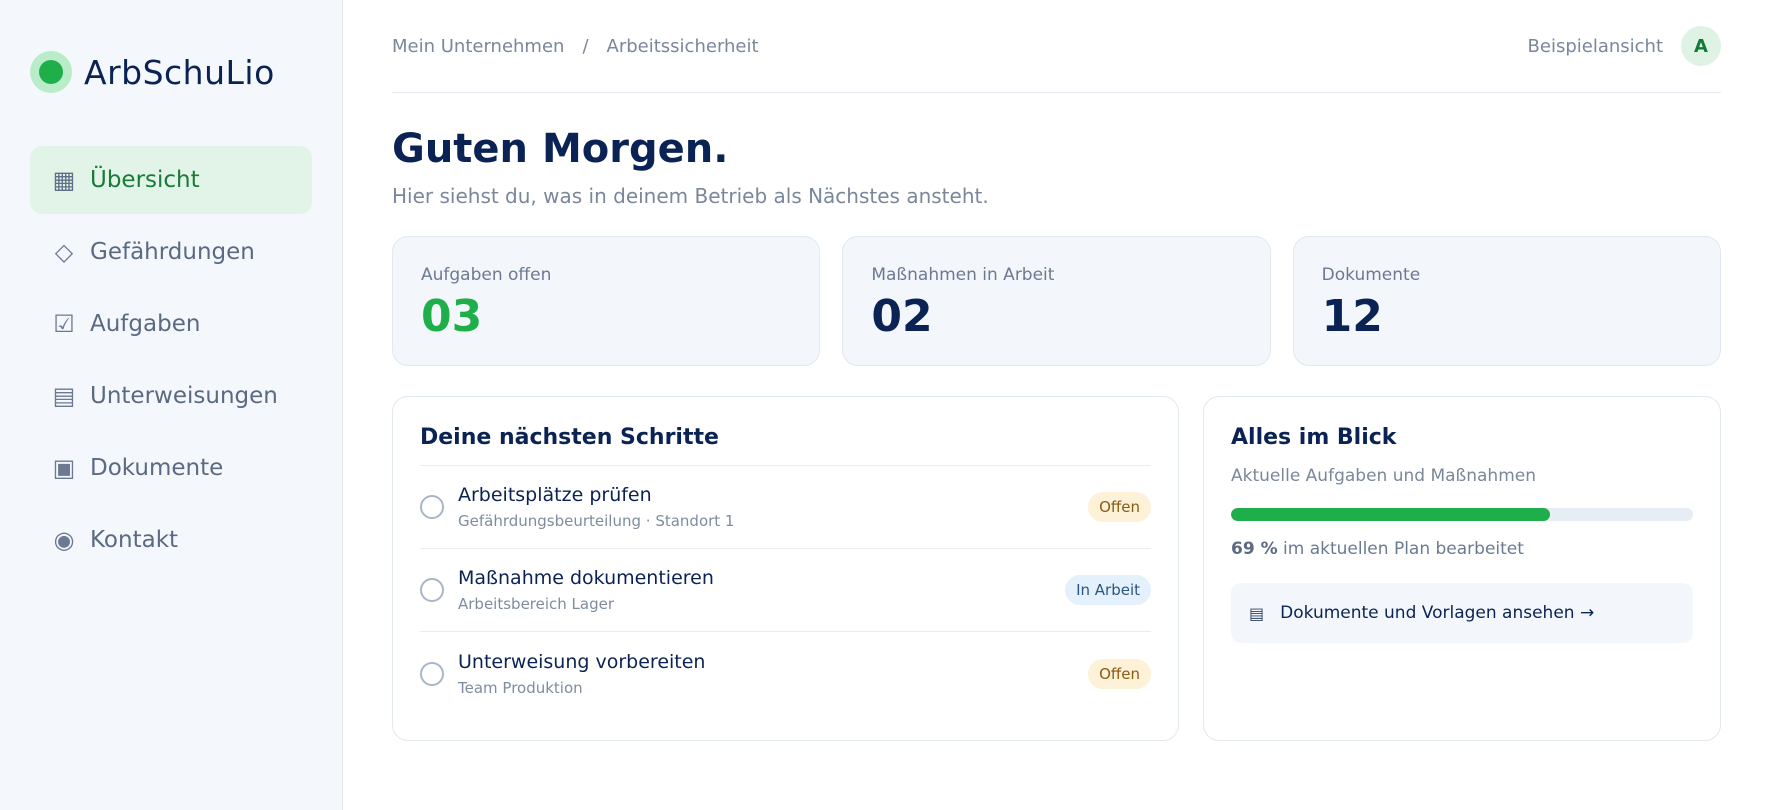 This screenshot has height=810, width=1770. Describe the element at coordinates (64, 180) in the screenshot. I see `grid-icon: ▦` at that location.